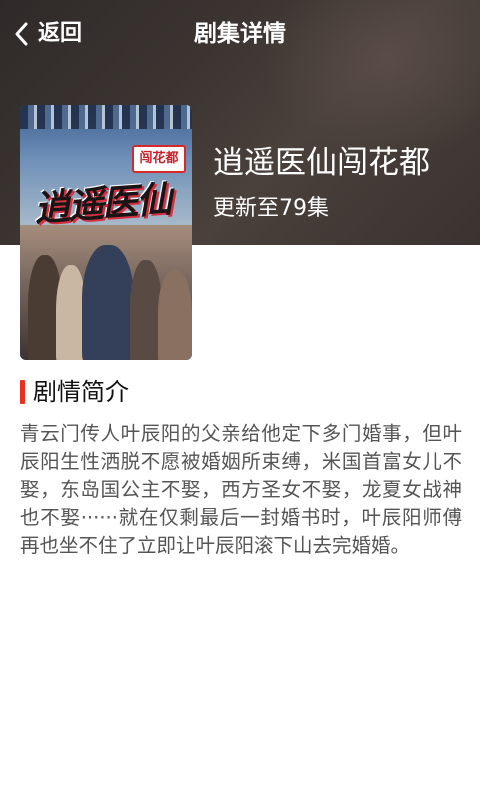 This screenshot has width=480, height=800. I want to click on synopsis-section-header: 剧情简介, so click(74, 392).